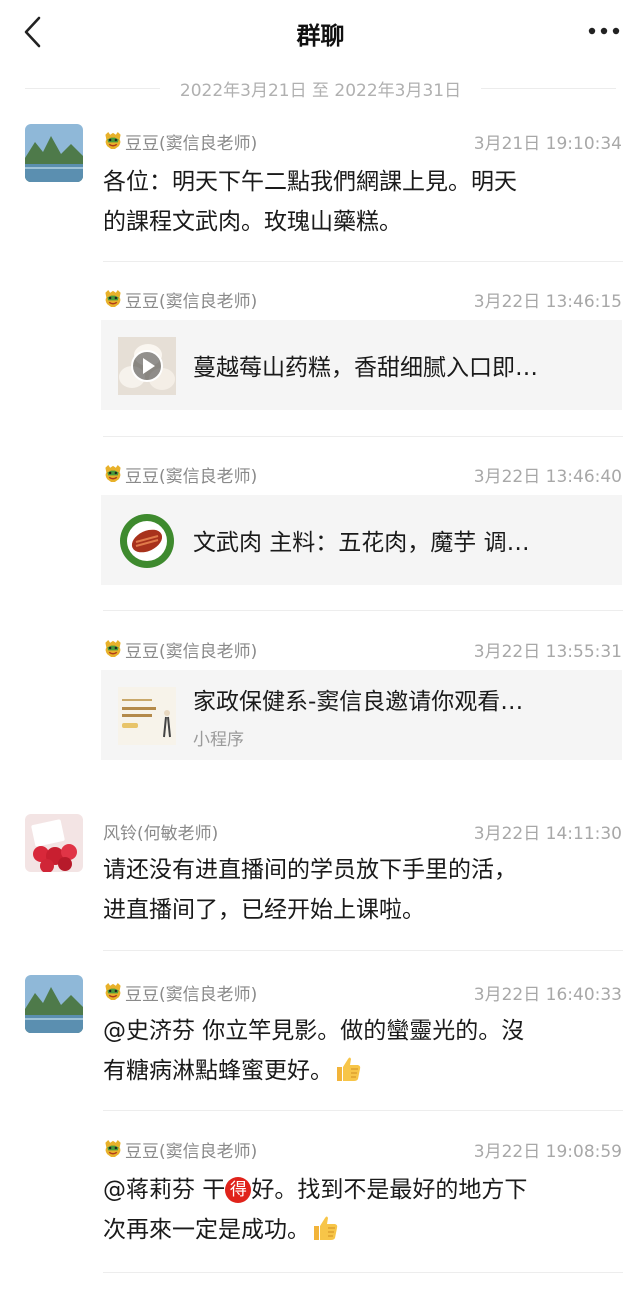 This screenshot has width=641, height=1298. Describe the element at coordinates (362, 299) in the screenshot. I see `message-header: 豆豆(窦信良老师) 3月22日 13:46:15` at that location.